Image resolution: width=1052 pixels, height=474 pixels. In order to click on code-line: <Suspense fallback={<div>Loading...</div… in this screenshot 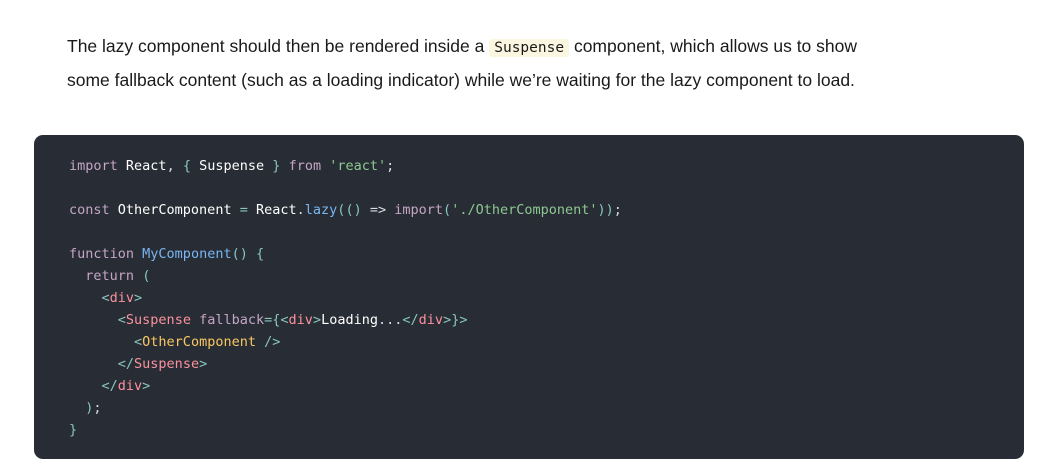, I will do `click(292, 320)`.